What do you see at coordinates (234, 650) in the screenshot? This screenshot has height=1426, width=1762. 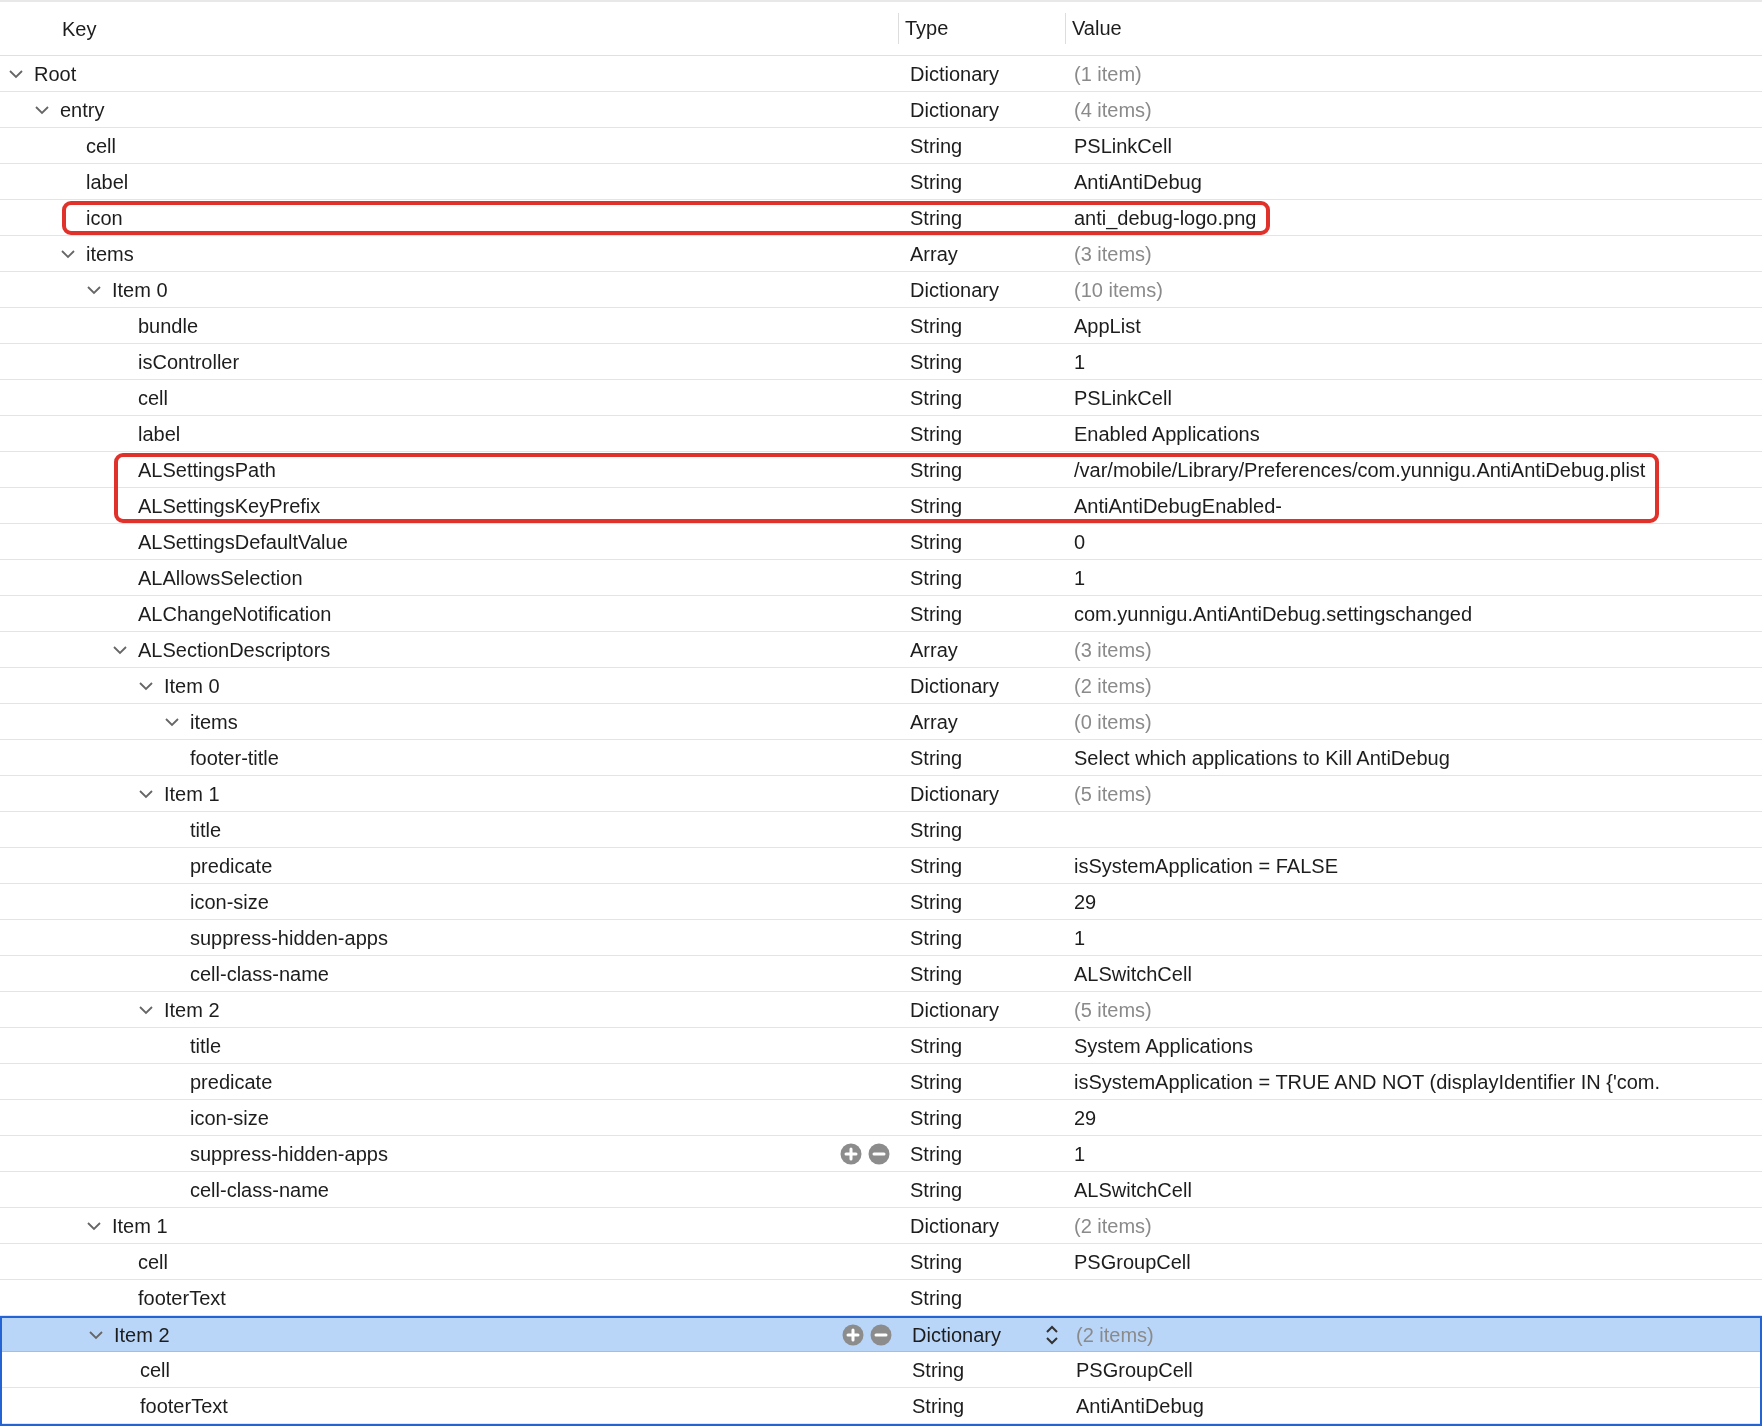 I see `key-label: ALSectionDescriptors` at bounding box center [234, 650].